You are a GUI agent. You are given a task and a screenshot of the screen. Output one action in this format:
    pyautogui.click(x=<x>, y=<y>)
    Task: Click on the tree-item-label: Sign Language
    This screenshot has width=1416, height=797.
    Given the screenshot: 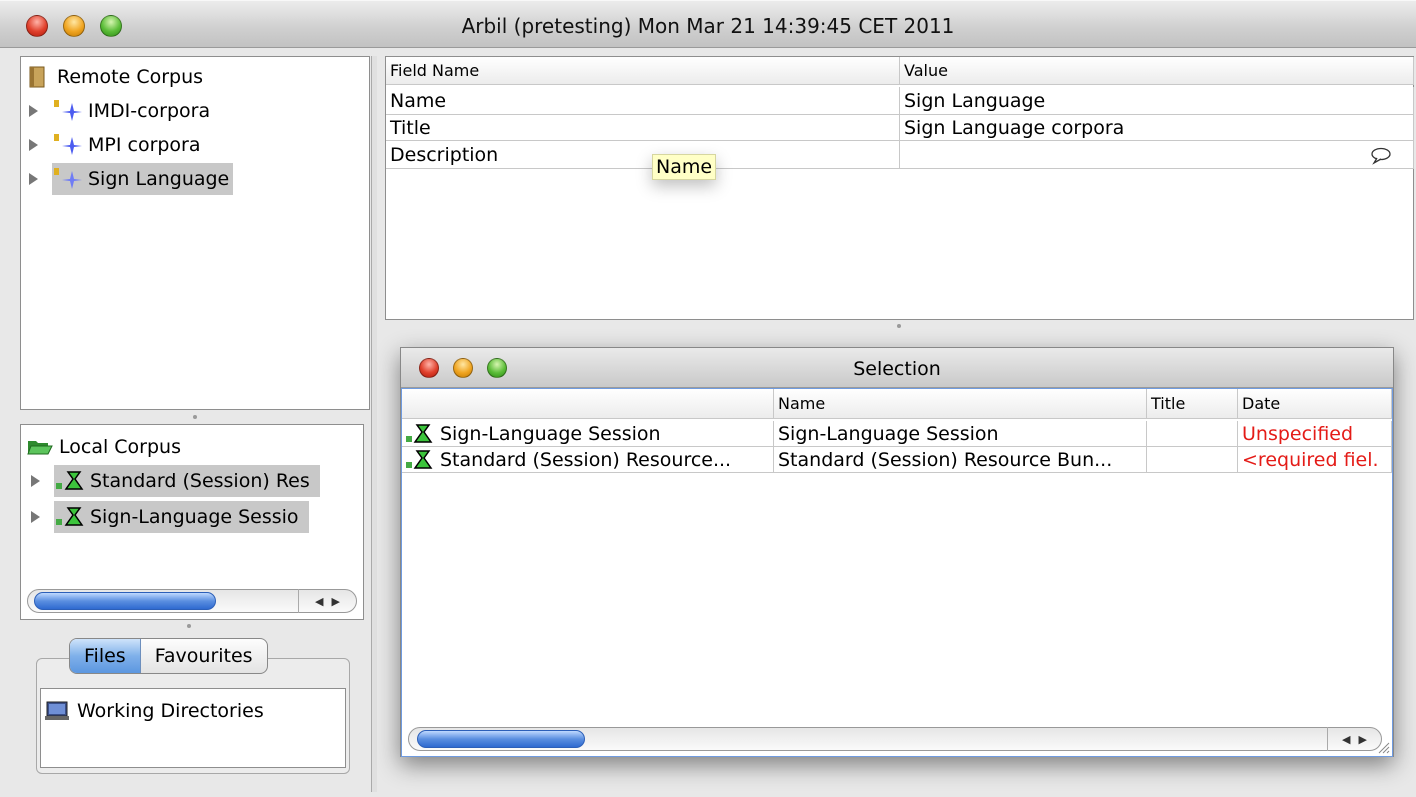 What is the action you would take?
    pyautogui.click(x=159, y=179)
    